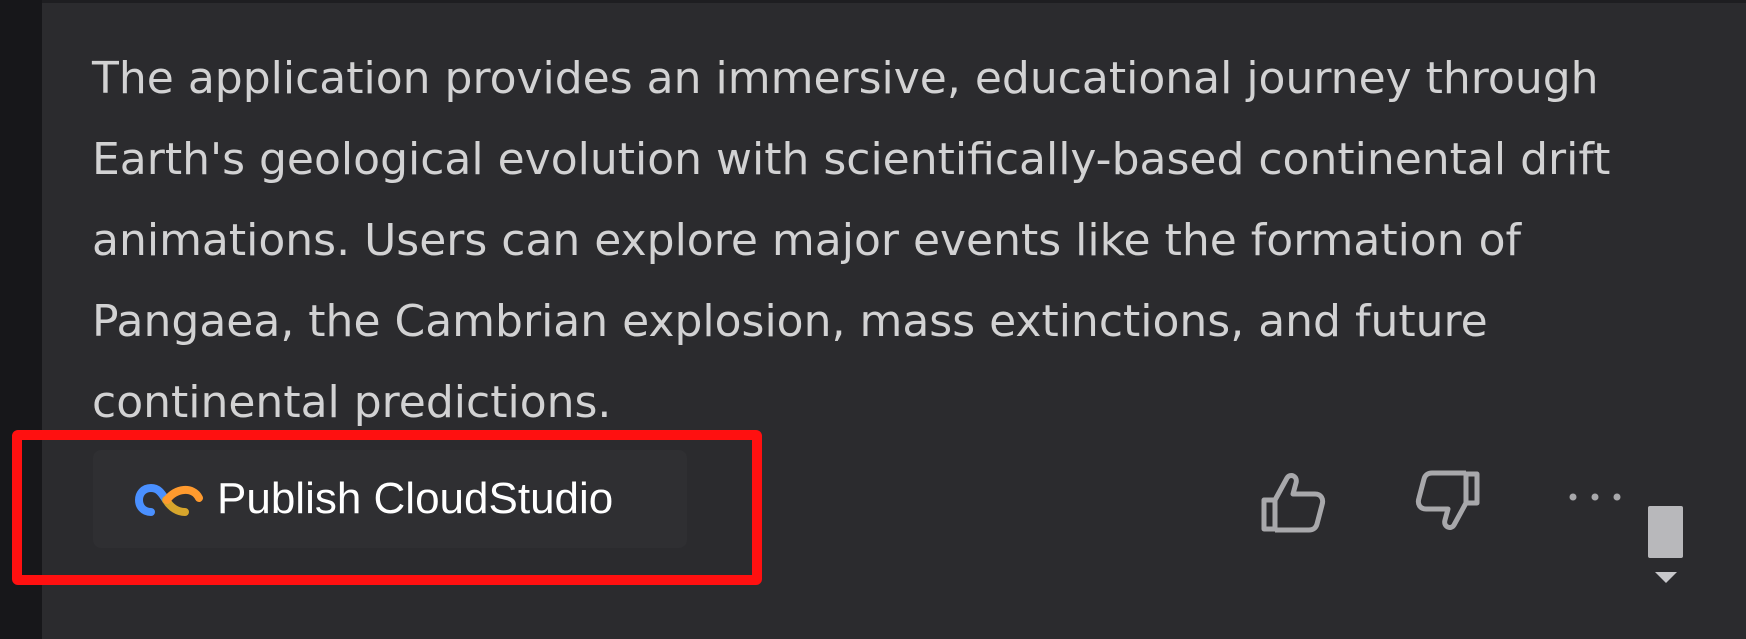 Image resolution: width=1746 pixels, height=639 pixels. I want to click on left-rail, so click(21, 319).